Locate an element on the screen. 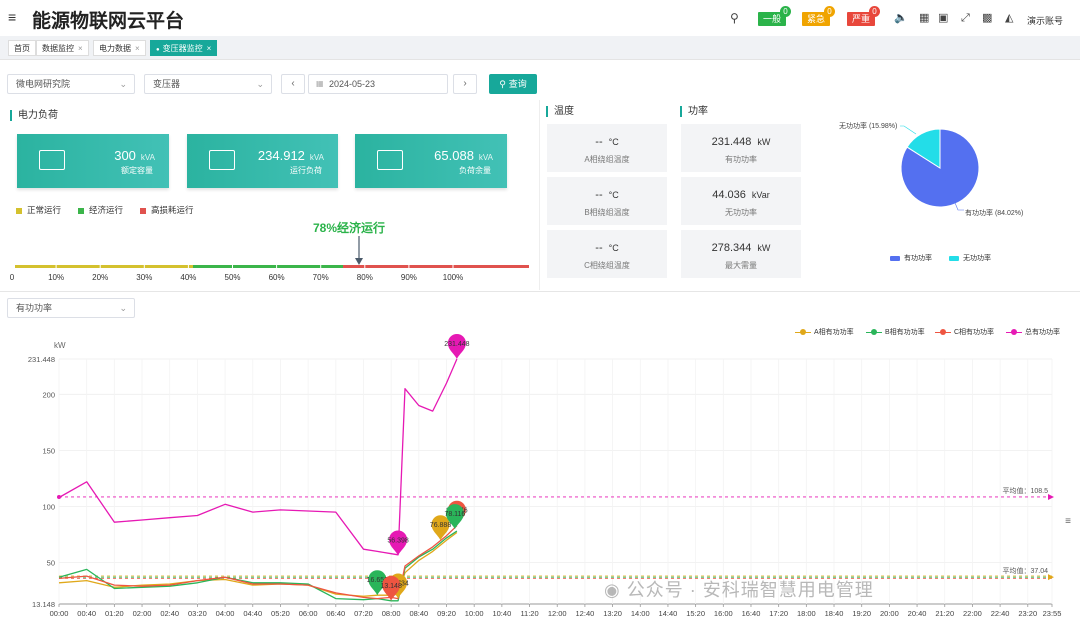 This screenshot has height=632, width=1080. device-select: 变压器 ⌄ is located at coordinates (208, 84).